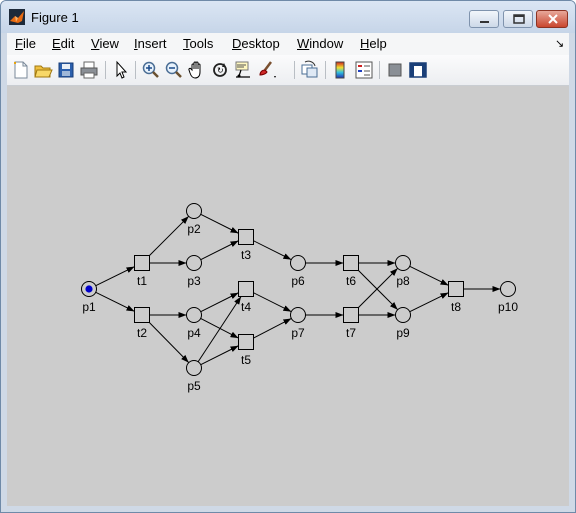 The height and width of the screenshot is (513, 576). I want to click on hand-icon, so click(194, 70).